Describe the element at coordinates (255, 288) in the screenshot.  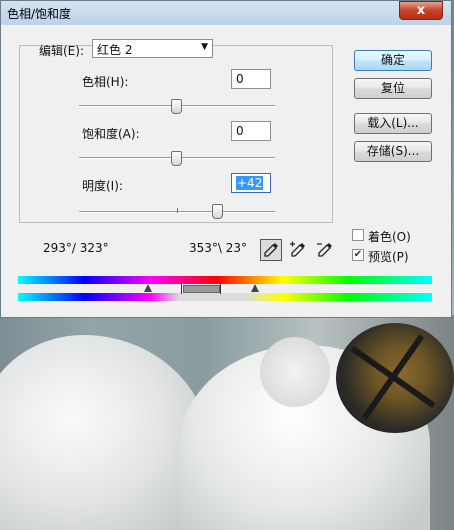
I see `range-right-falloff-handle` at that location.